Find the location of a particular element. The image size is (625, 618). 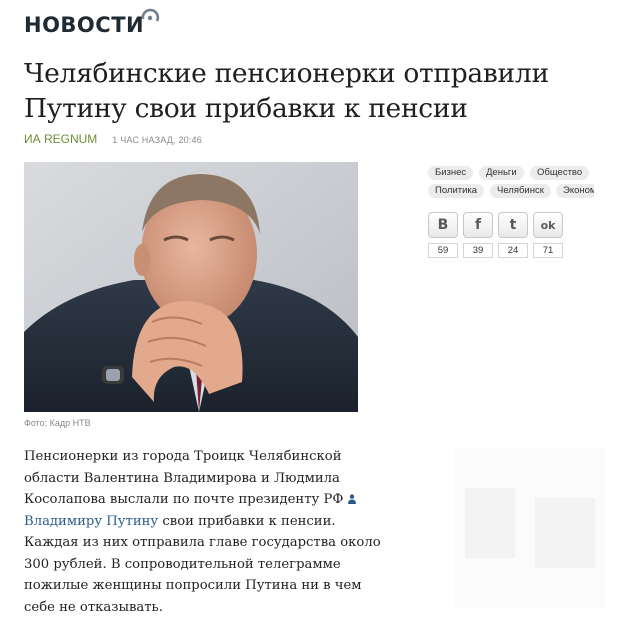

twitter-share-count: 24 is located at coordinates (513, 250).